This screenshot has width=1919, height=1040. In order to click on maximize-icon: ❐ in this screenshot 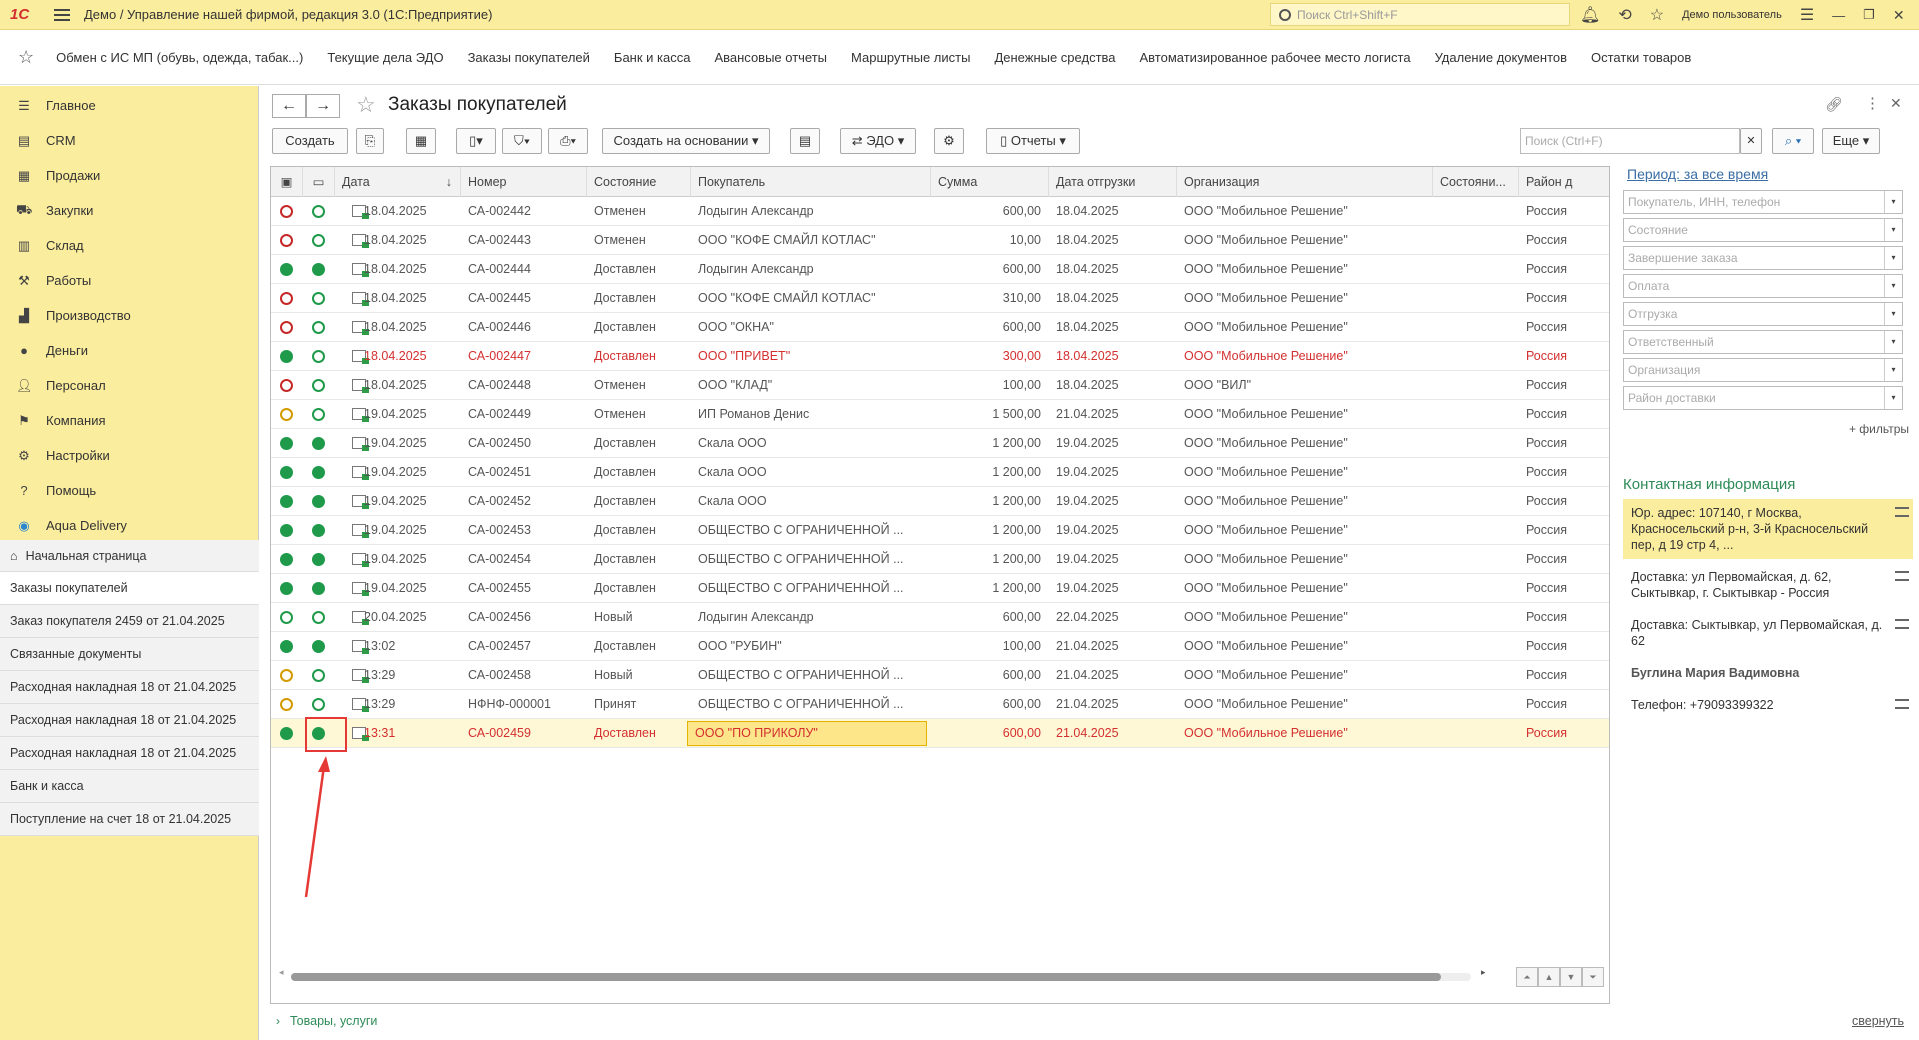, I will do `click(1869, 15)`.